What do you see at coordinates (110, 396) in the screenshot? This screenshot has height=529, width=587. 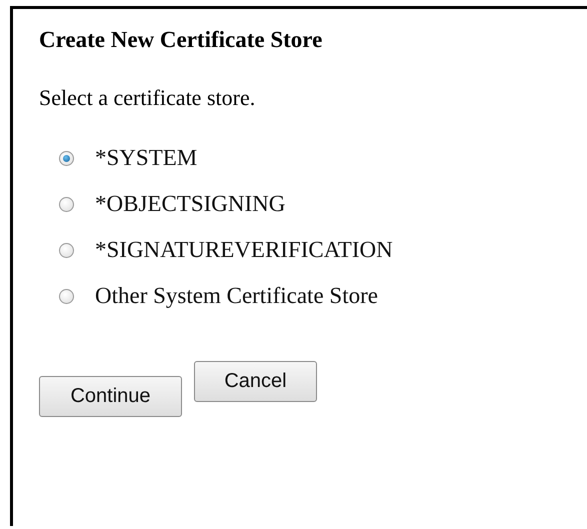 I see `continue-button: Continue` at bounding box center [110, 396].